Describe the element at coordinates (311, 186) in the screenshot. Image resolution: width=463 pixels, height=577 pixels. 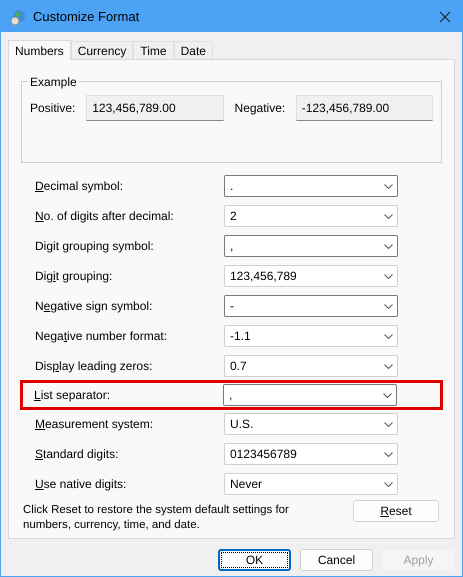
I see `dropdown: .` at that location.